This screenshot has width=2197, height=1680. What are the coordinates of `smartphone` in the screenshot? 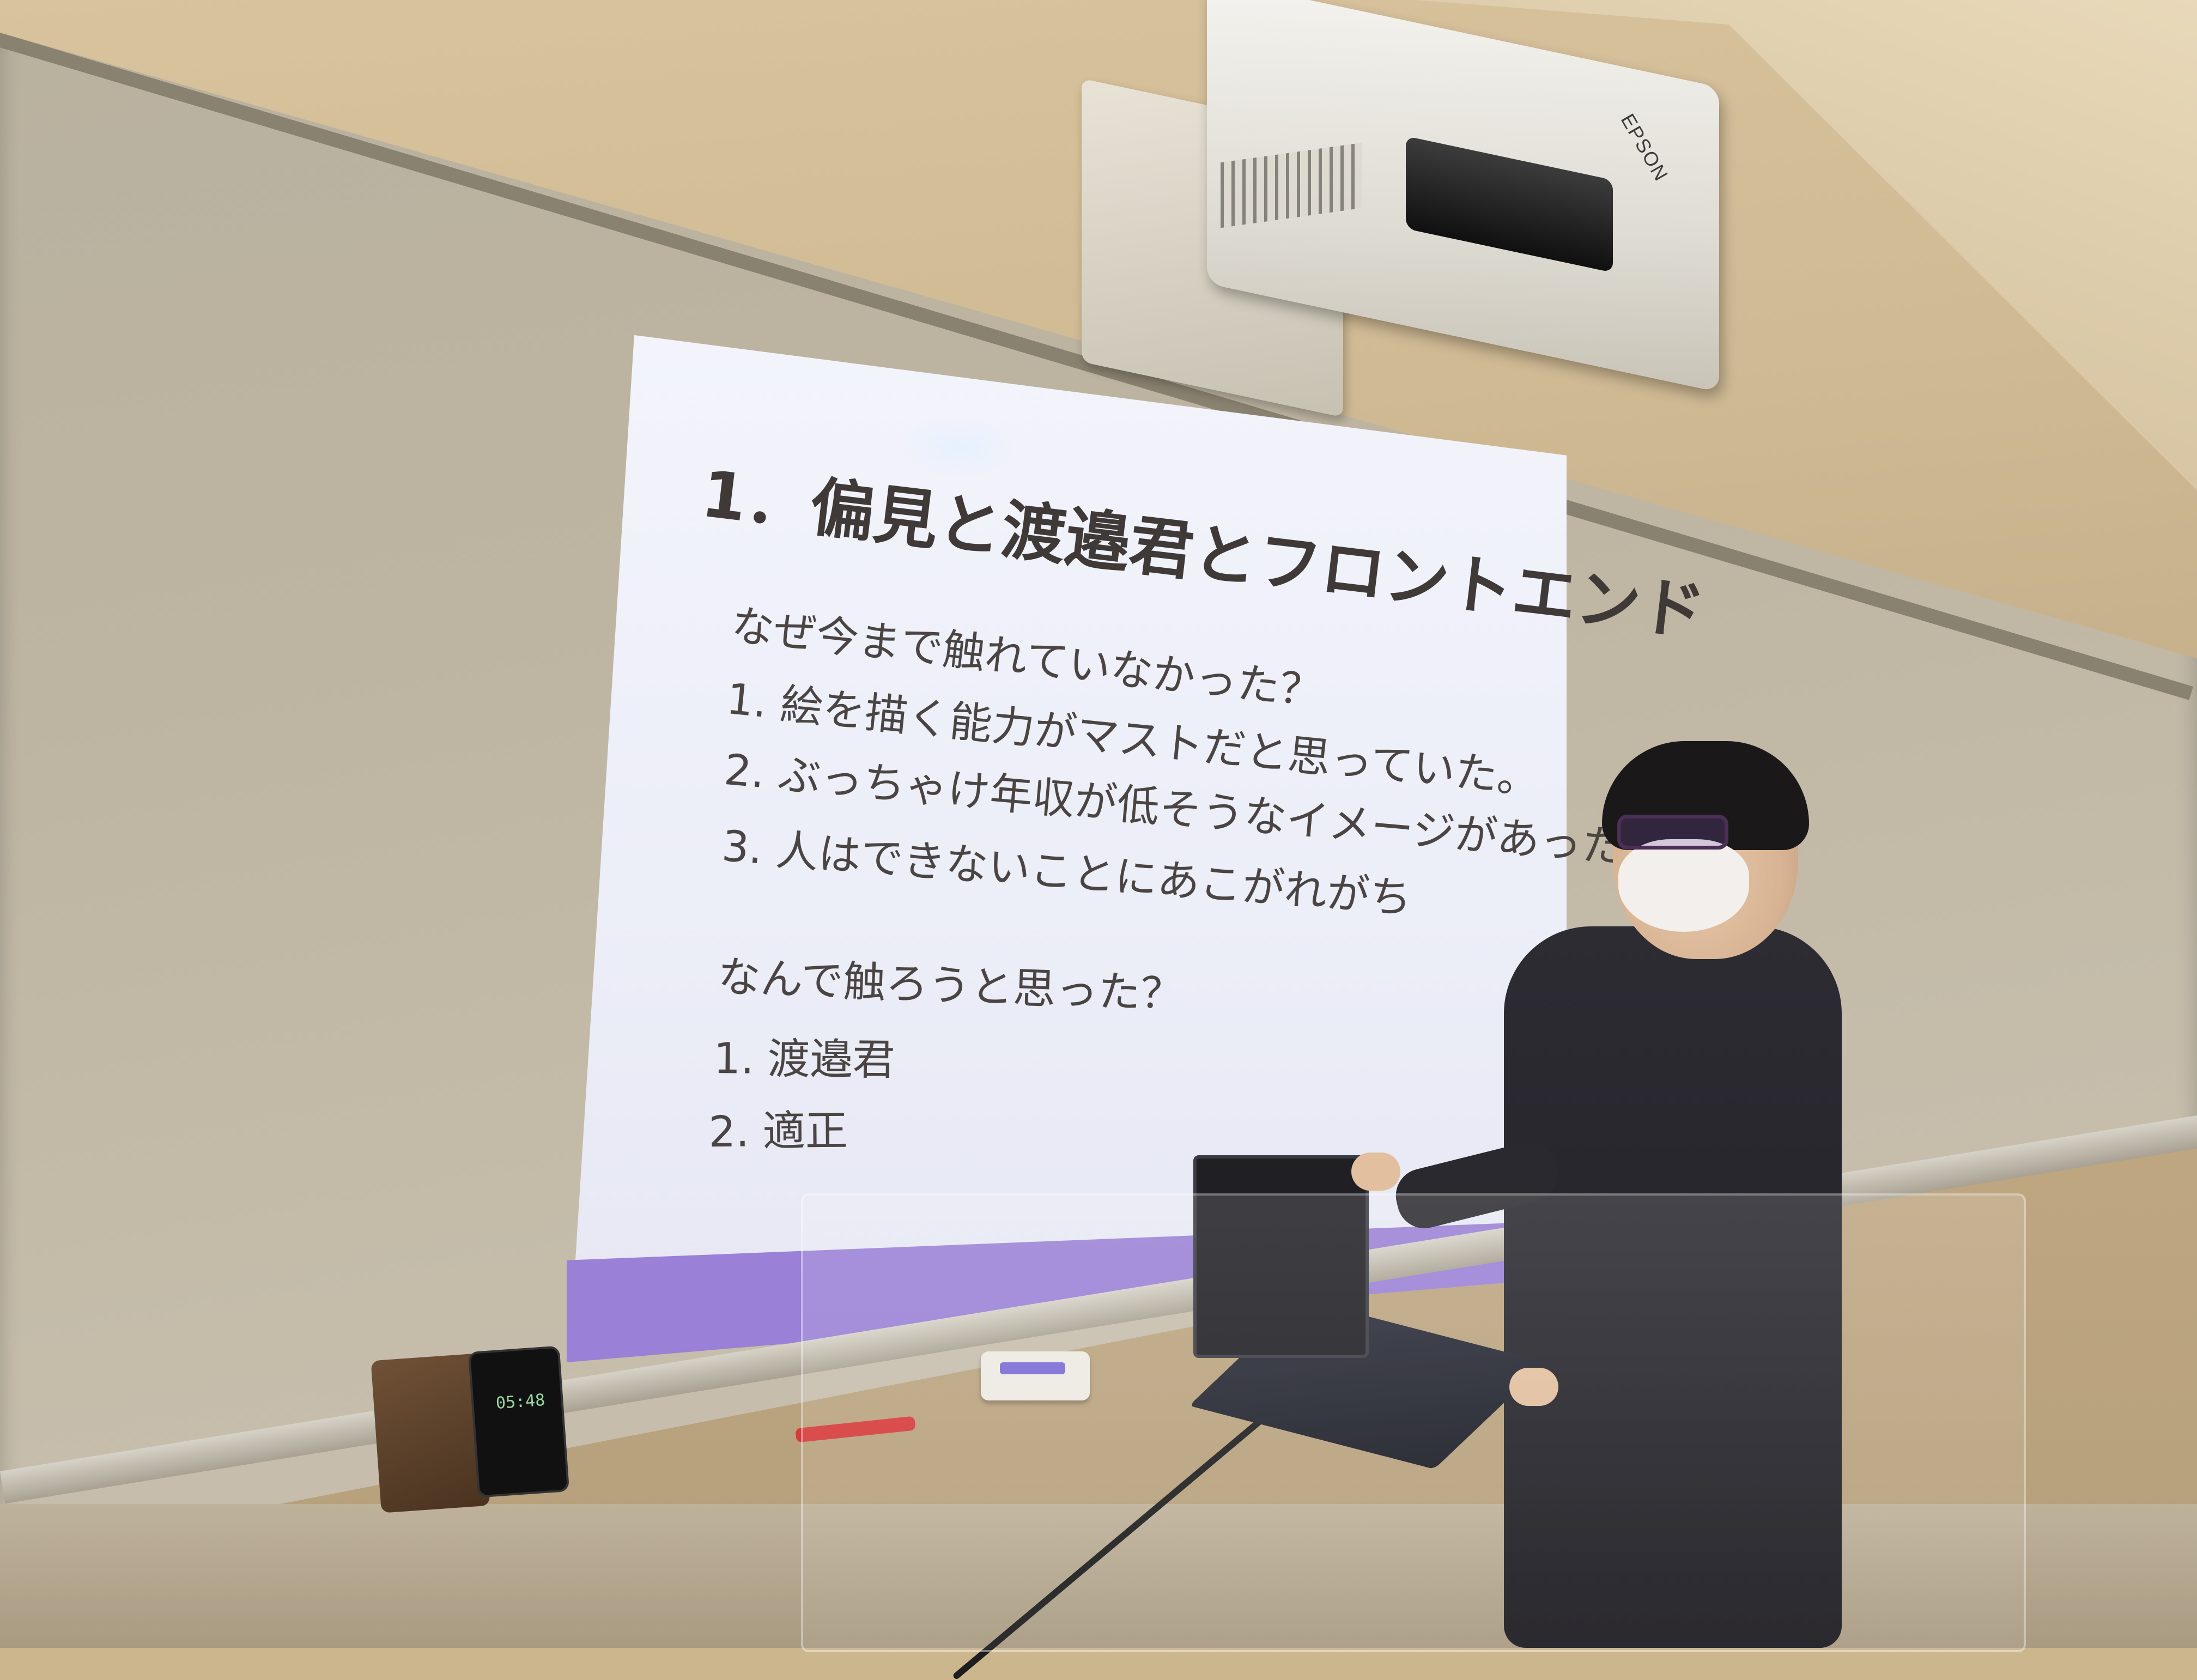 It's located at (519, 1421).